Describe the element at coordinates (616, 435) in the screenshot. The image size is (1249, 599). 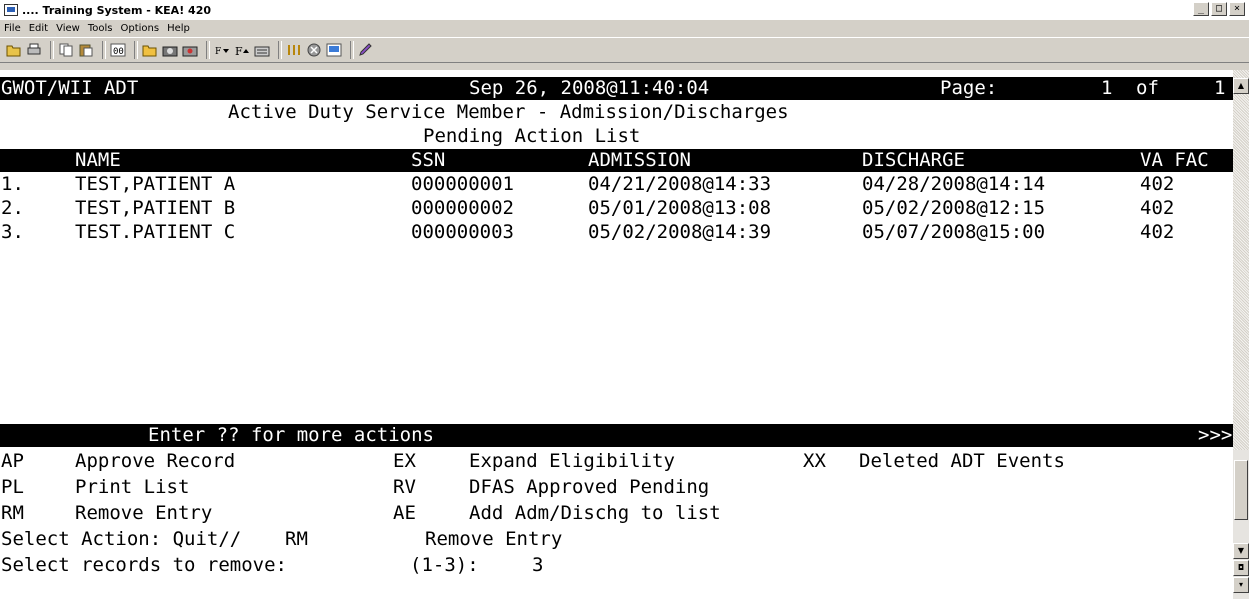
I see `actions-bar: Enter ?? for more actions >>>` at that location.